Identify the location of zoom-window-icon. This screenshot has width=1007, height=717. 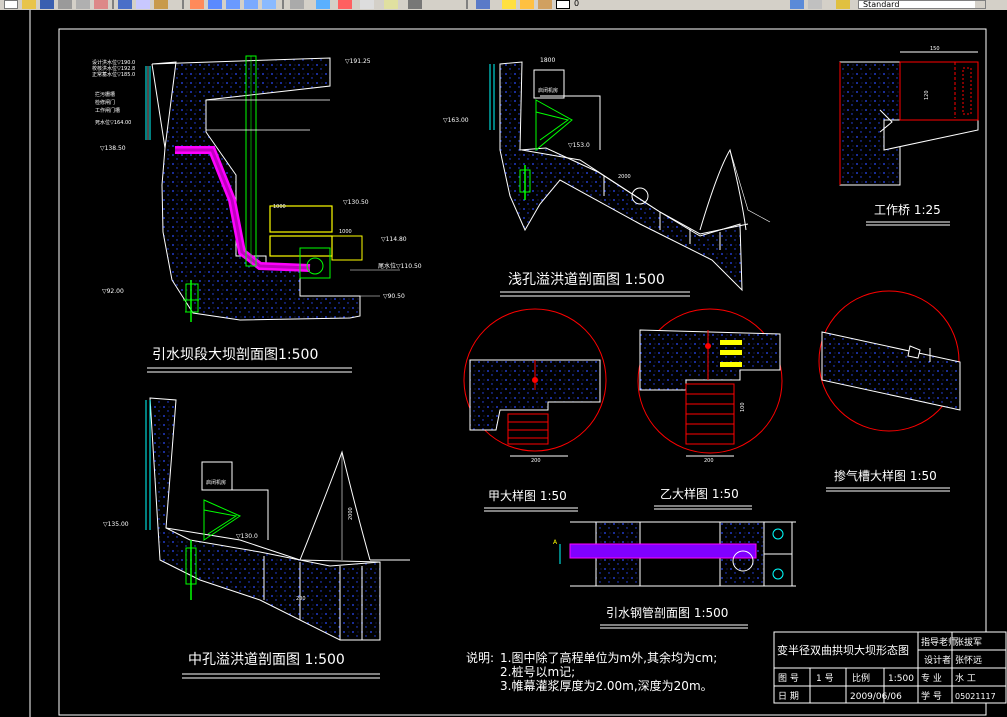
(233, 4).